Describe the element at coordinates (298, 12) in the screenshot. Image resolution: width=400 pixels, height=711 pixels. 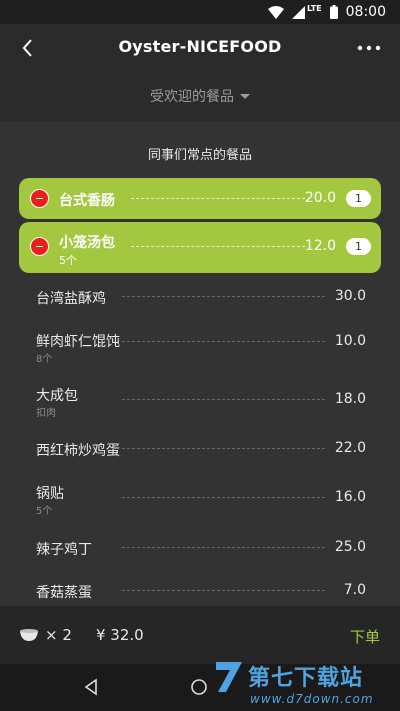
I see `cell-signal-icon` at that location.